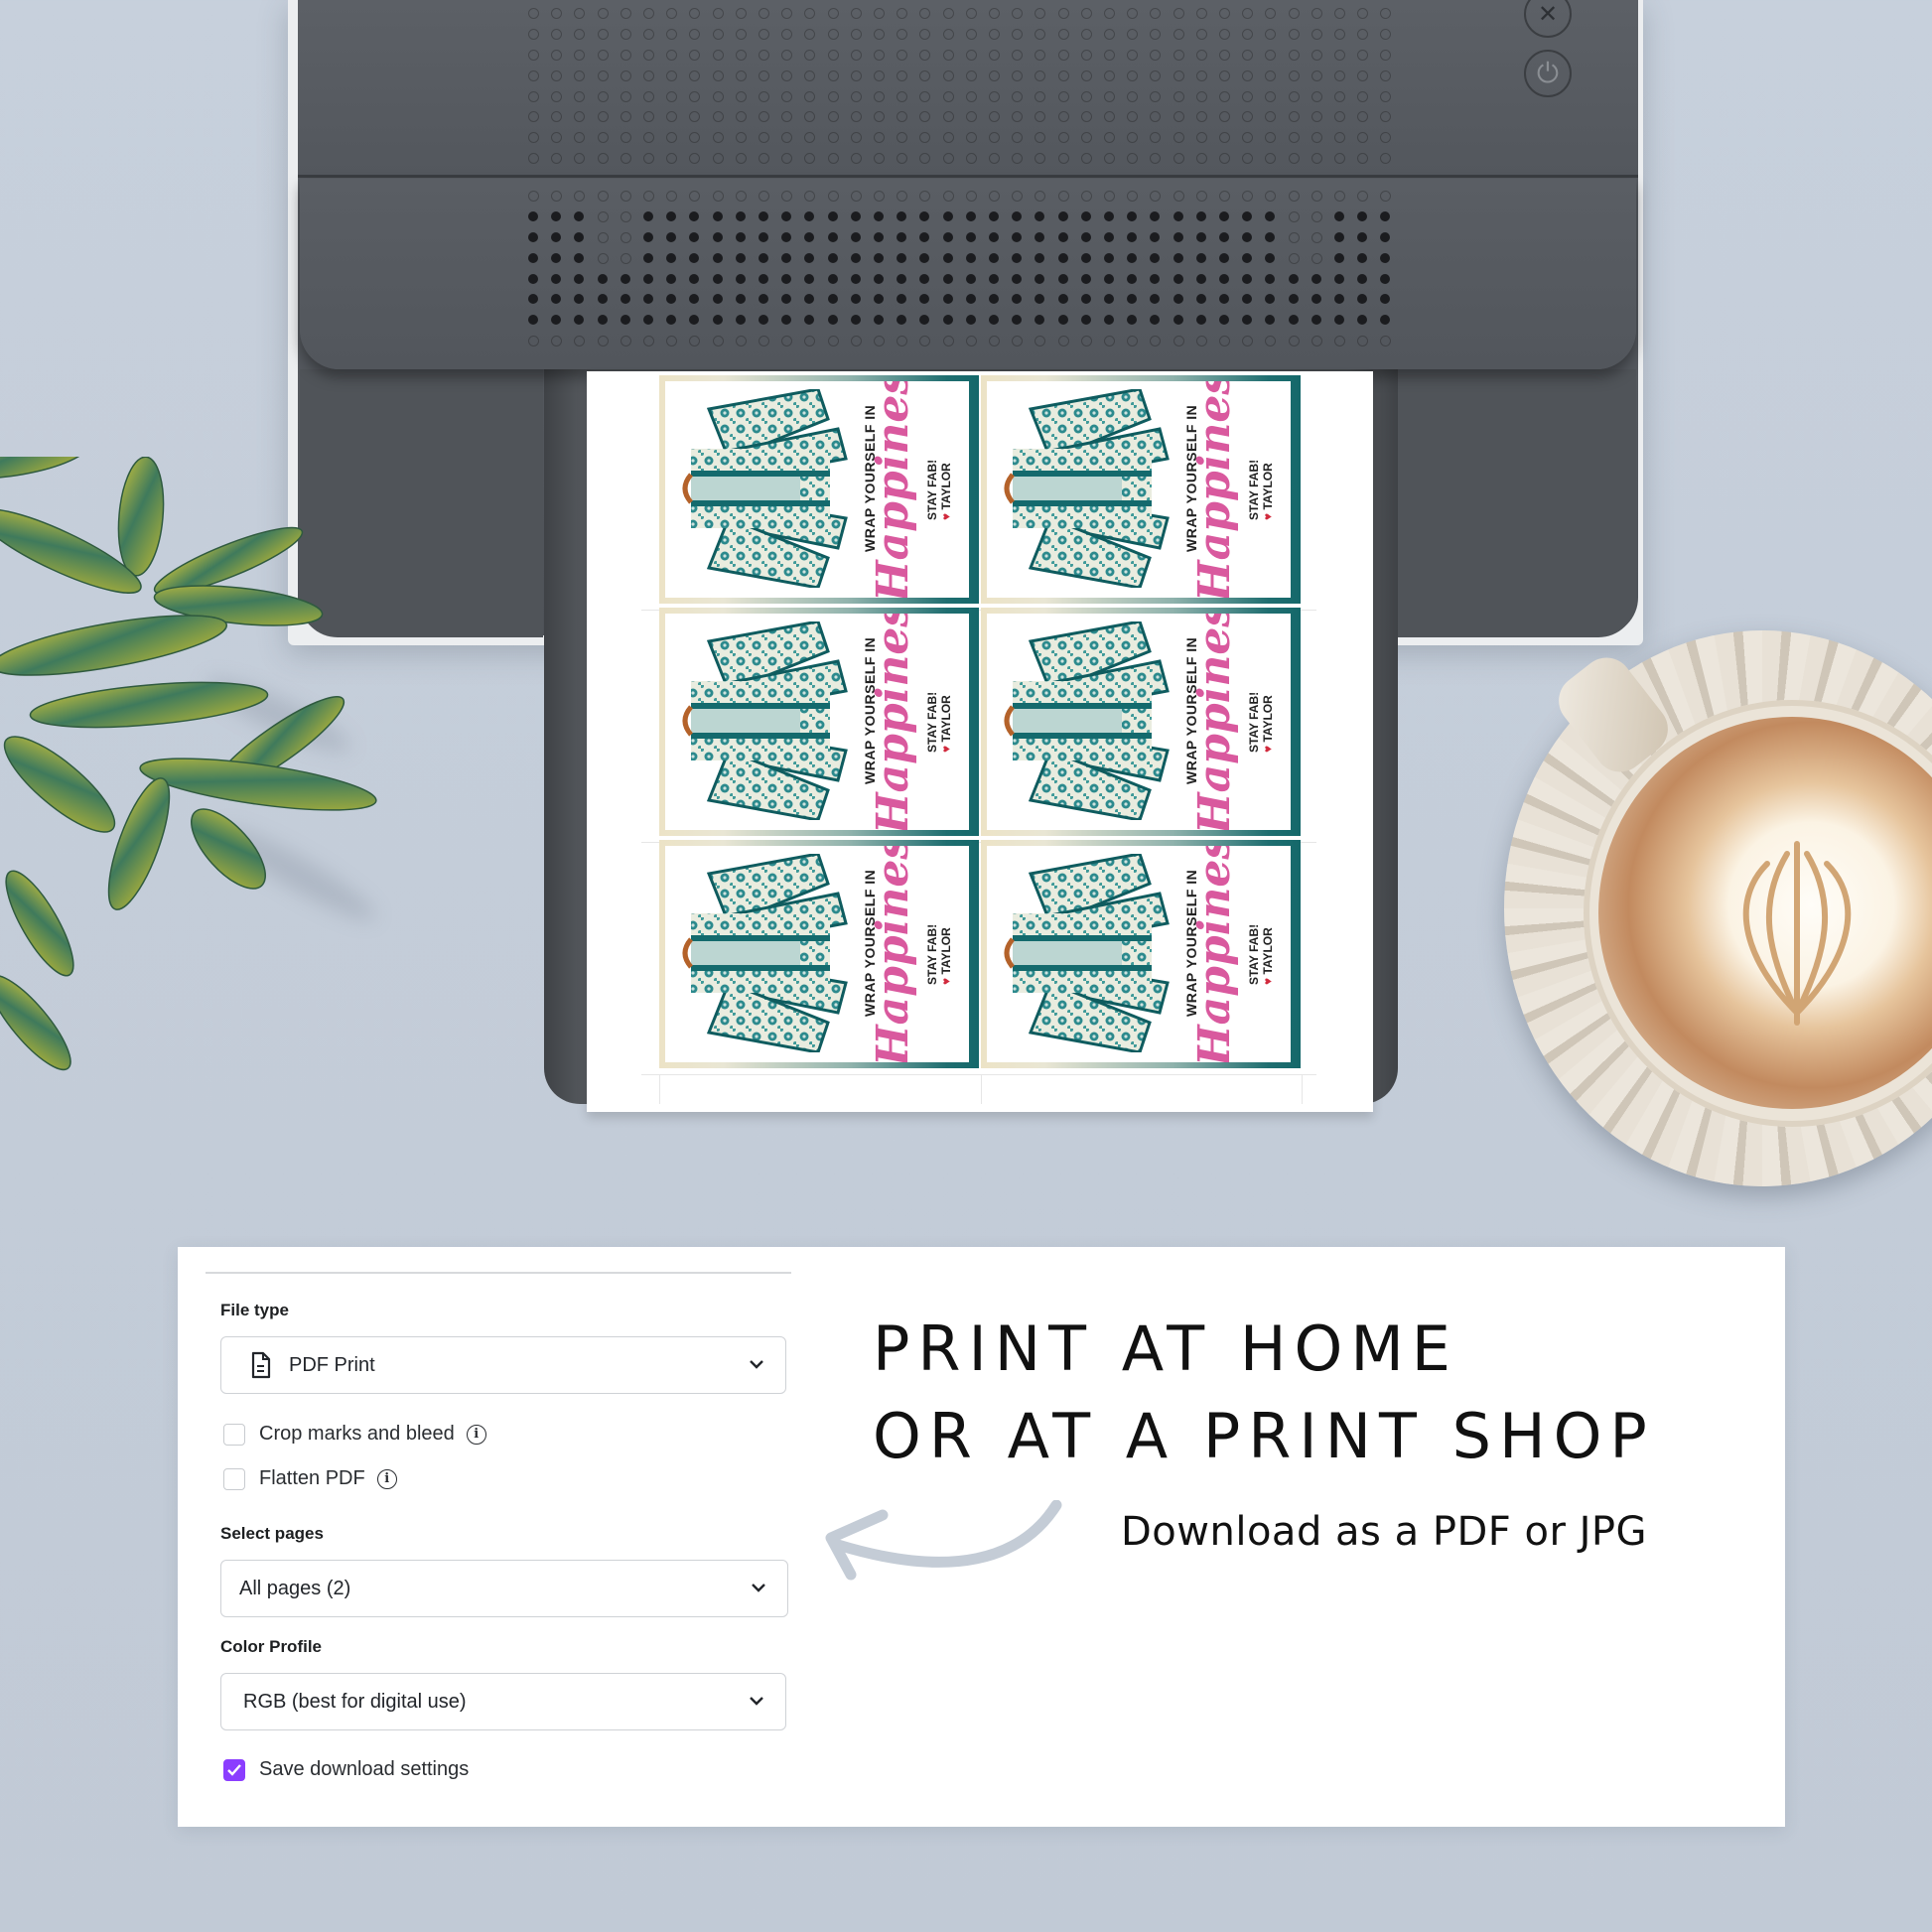 This screenshot has width=1932, height=1932. I want to click on printer-cancel-button: ✕, so click(1548, 19).